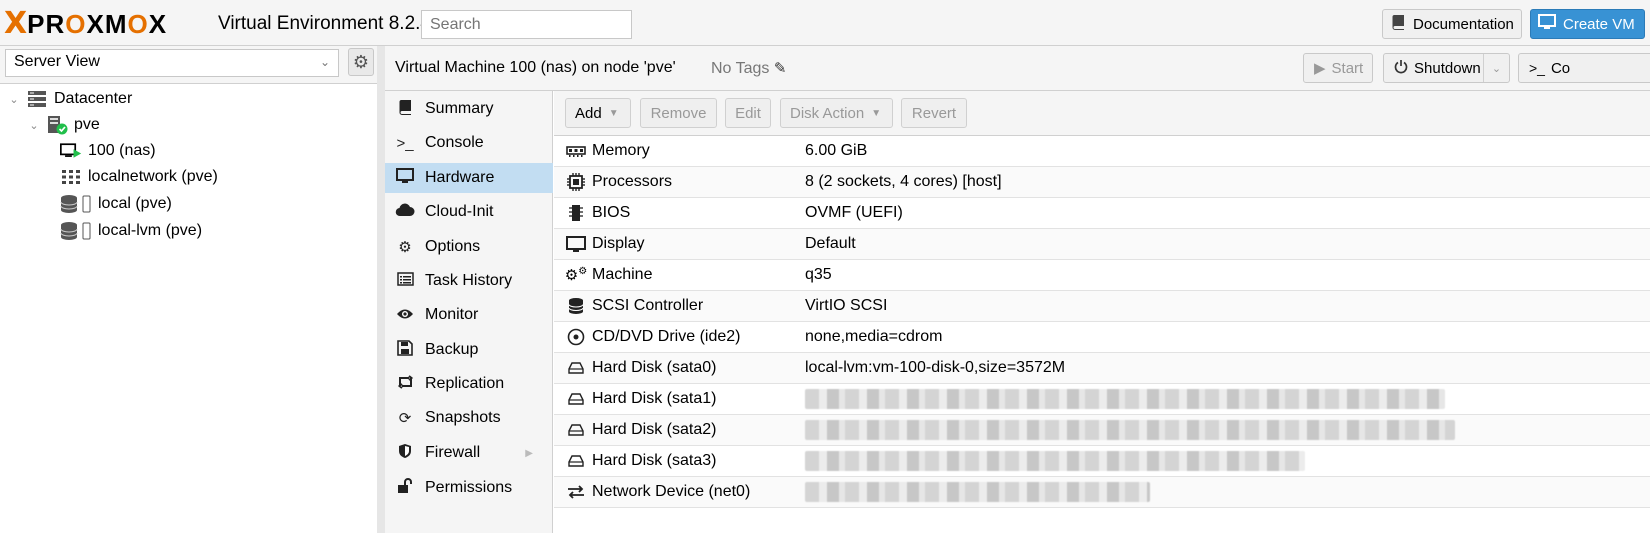 The height and width of the screenshot is (533, 1650). I want to click on hardware-value: local-lvm:vm-100-disk-0,size=3572M, so click(935, 367).